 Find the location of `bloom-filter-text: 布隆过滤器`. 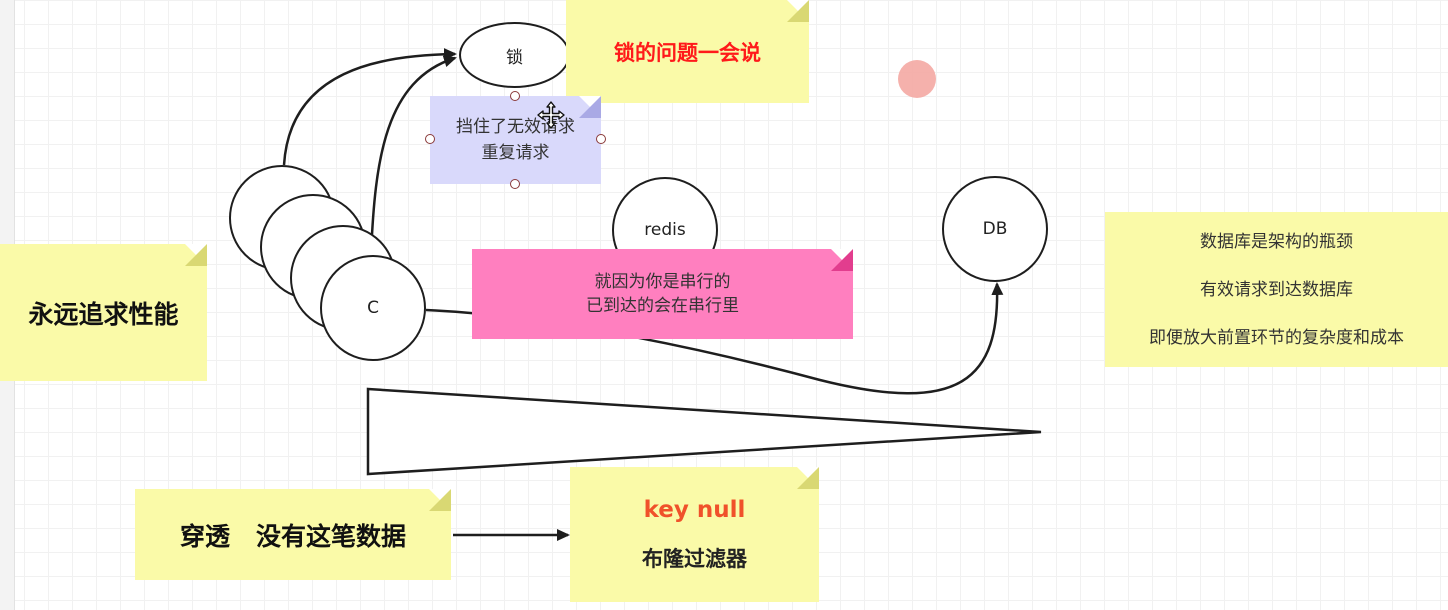

bloom-filter-text: 布隆过滤器 is located at coordinates (694, 558).